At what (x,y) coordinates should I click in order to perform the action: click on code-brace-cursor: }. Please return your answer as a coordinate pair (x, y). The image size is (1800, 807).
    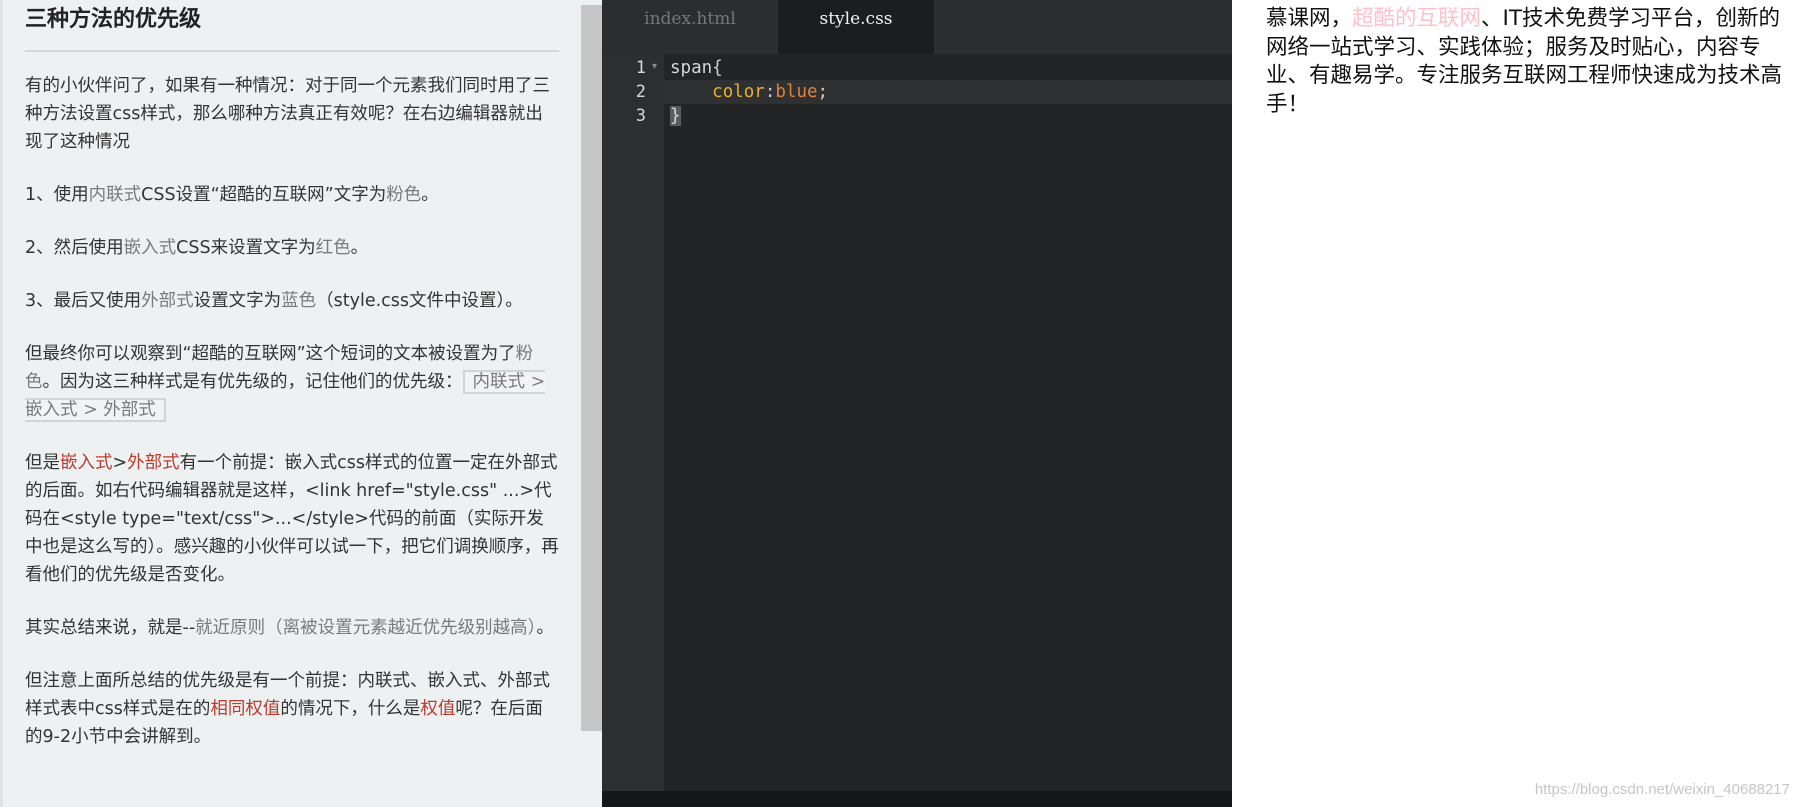
    Looking at the image, I should click on (675, 116).